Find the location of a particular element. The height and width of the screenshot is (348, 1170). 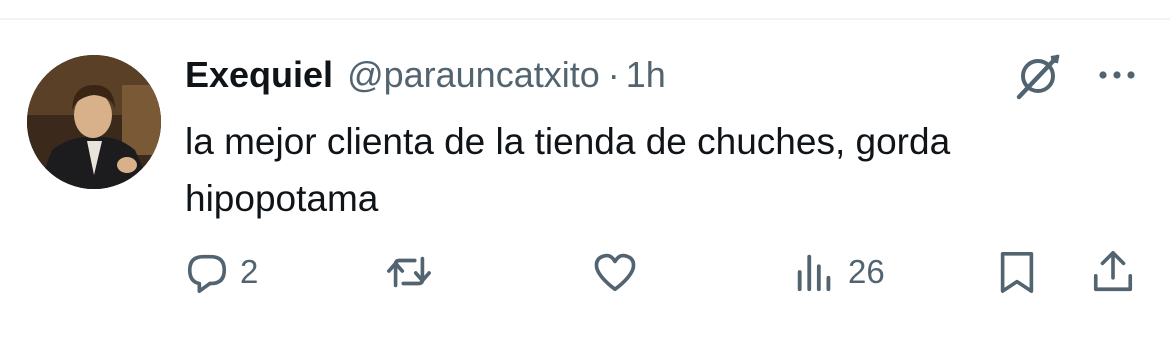

reply-icon is located at coordinates (207, 273).